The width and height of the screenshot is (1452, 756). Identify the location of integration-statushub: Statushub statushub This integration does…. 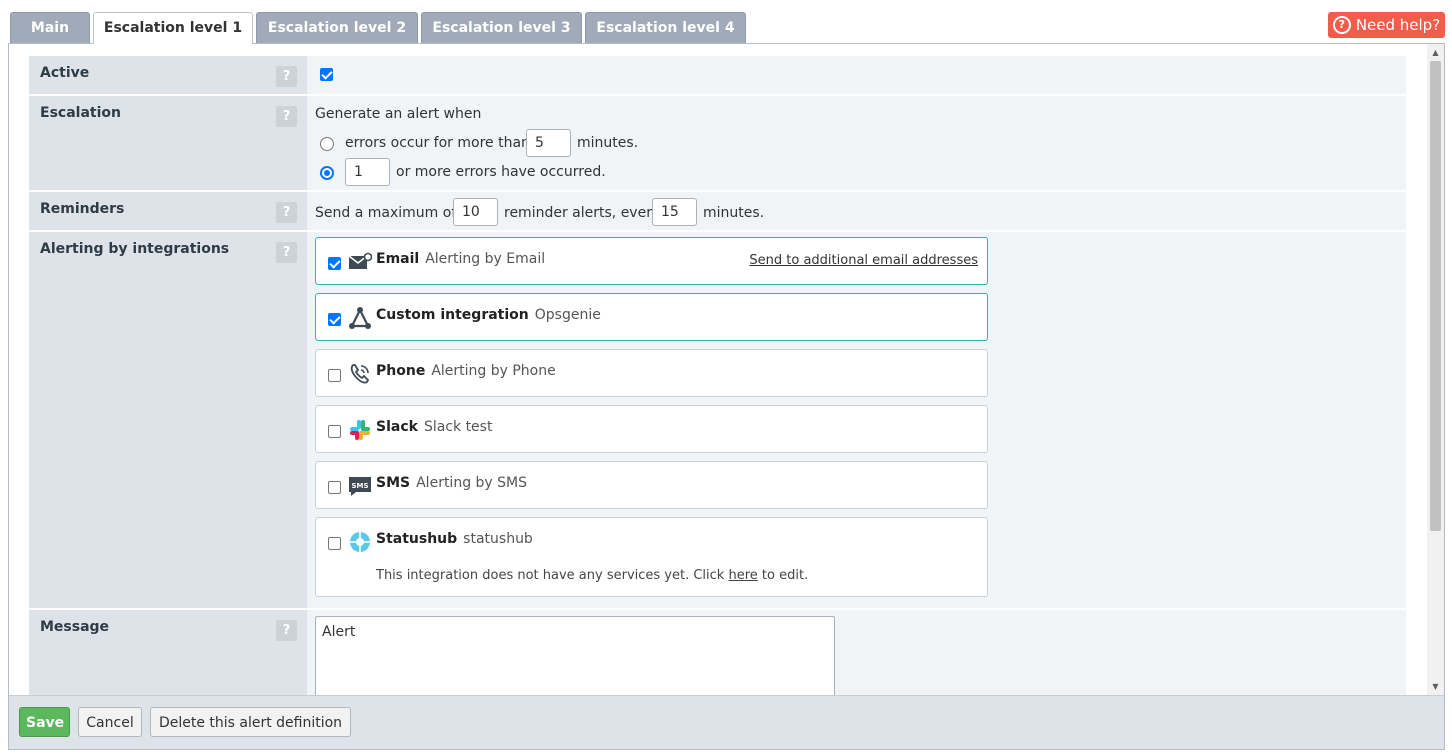
(651, 557).